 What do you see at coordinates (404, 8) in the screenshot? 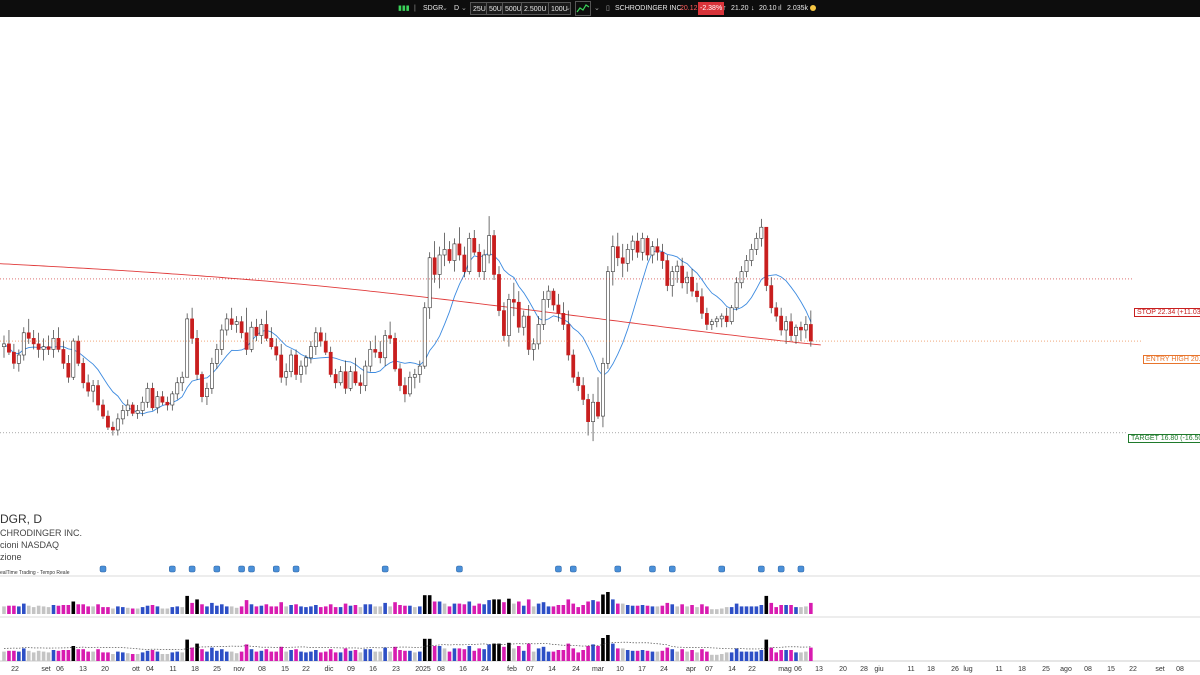
I see `bars-icon: ▮▮▮` at bounding box center [404, 8].